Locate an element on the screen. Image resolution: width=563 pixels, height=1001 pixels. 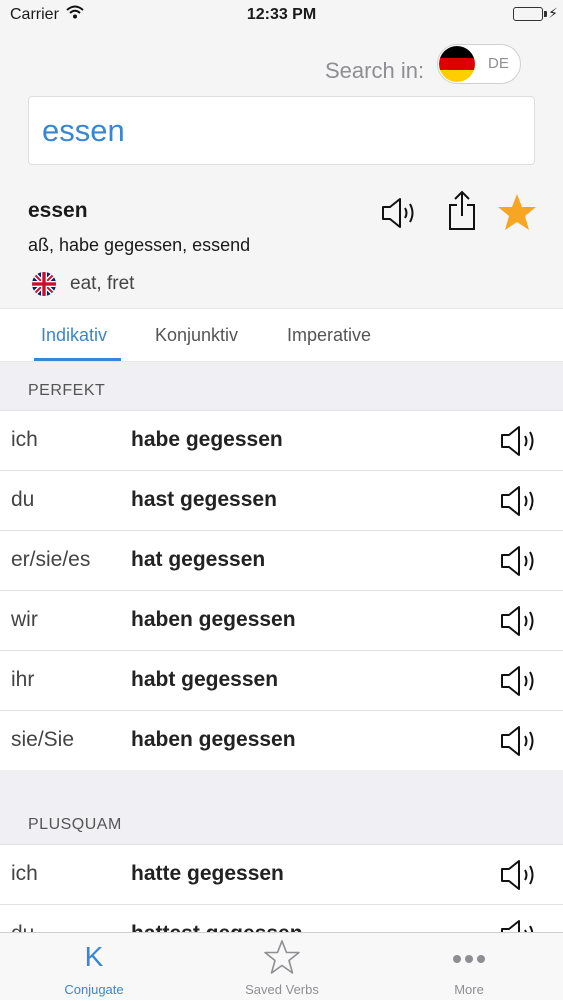
tab-indikativ: Indikativ is located at coordinates (74, 335).